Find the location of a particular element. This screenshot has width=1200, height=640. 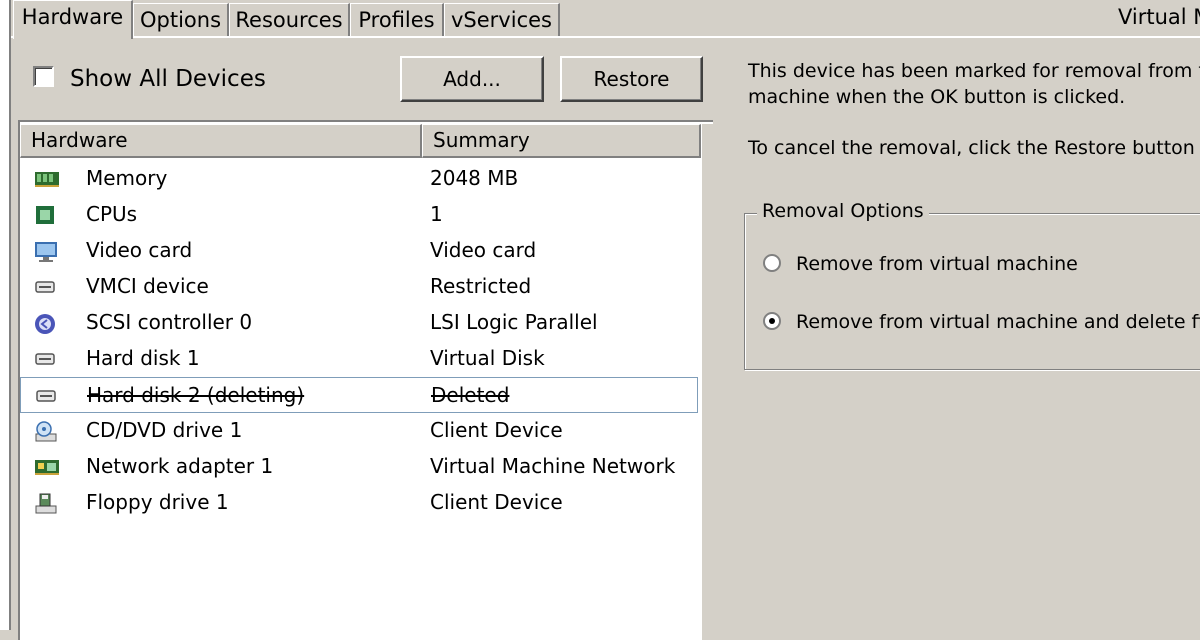

table-row: SCSI controller 0 LSI Logic Parallel is located at coordinates (359, 323).